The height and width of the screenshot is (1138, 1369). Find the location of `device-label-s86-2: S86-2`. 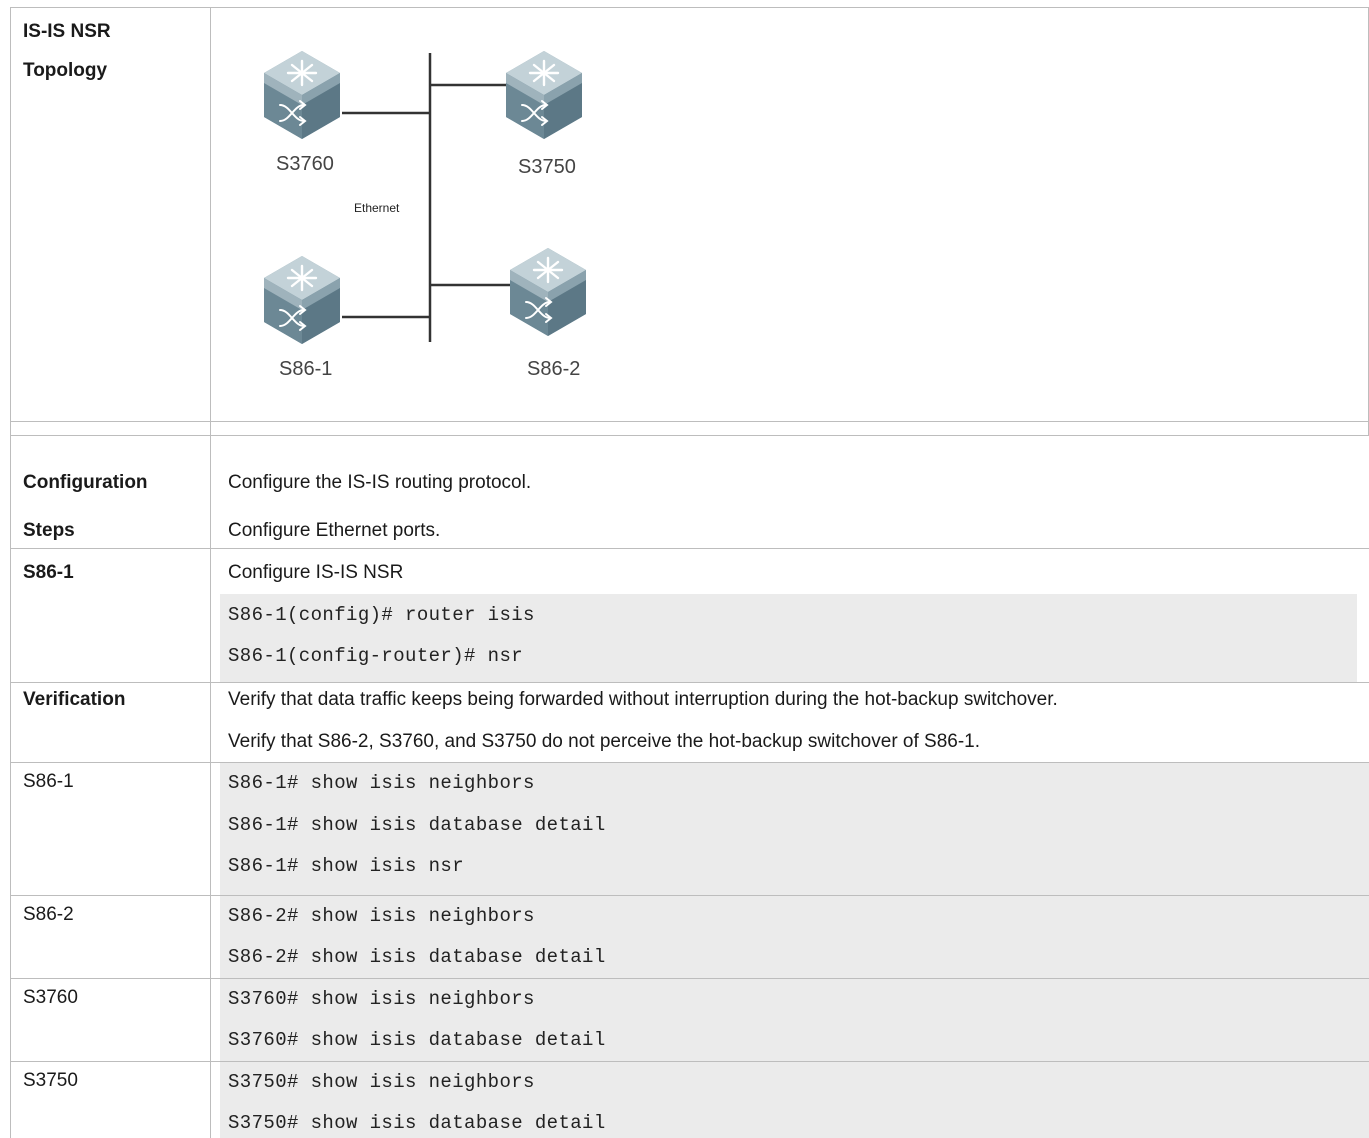

device-label-s86-2: S86-2 is located at coordinates (553, 369).